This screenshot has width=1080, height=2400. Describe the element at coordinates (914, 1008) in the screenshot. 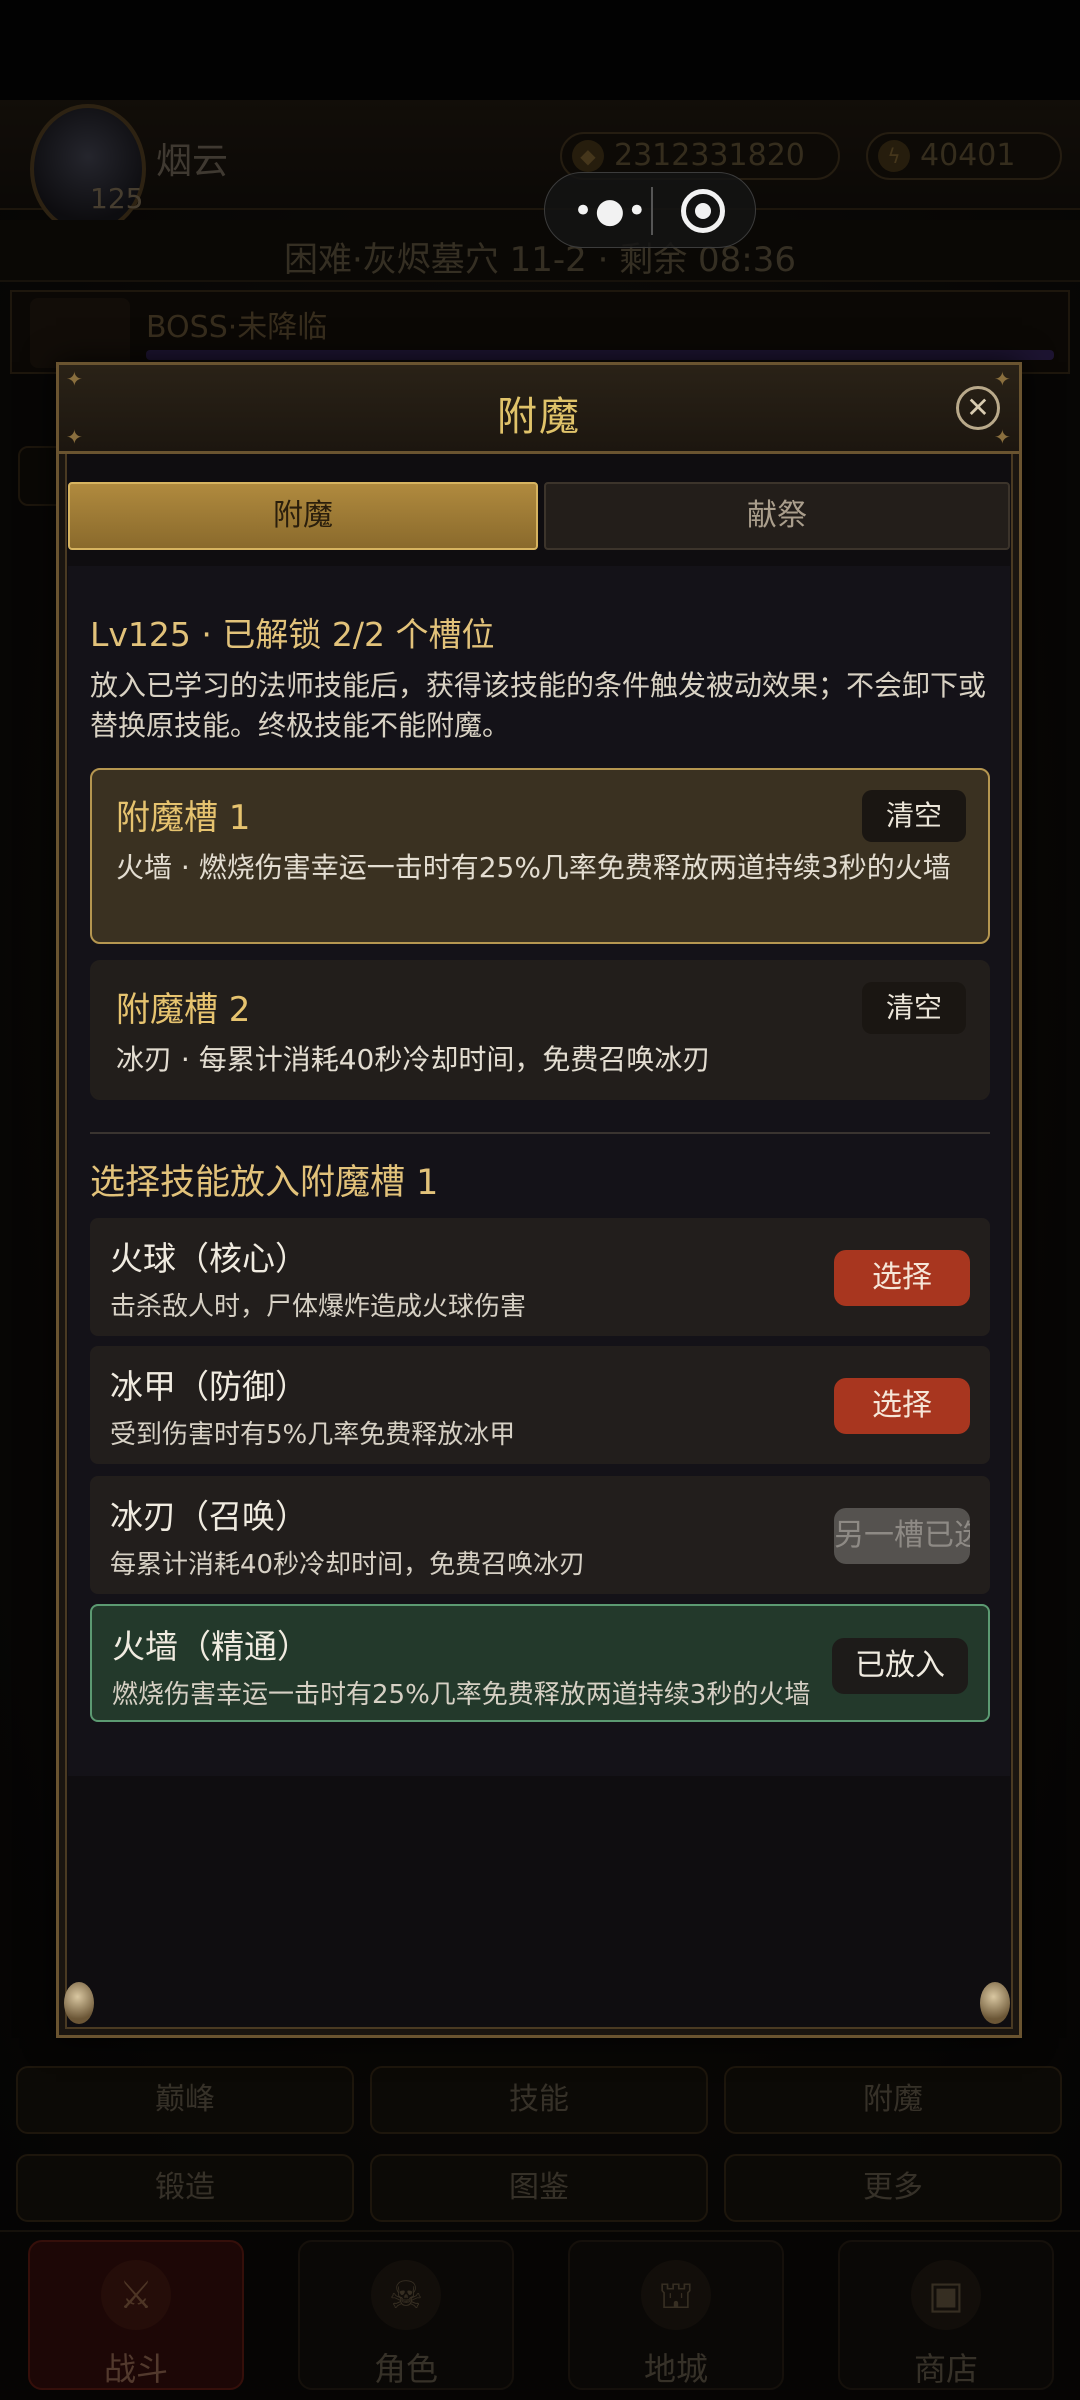

I see `clear-slot-2-button: 清空` at that location.